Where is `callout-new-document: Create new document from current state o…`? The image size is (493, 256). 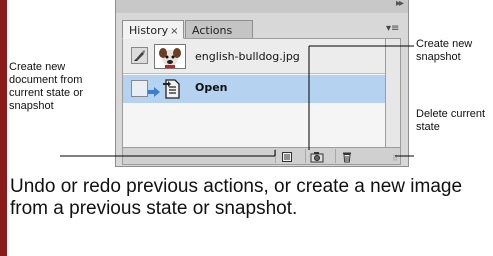 callout-new-document: Create new document from current state o… is located at coordinates (46, 86).